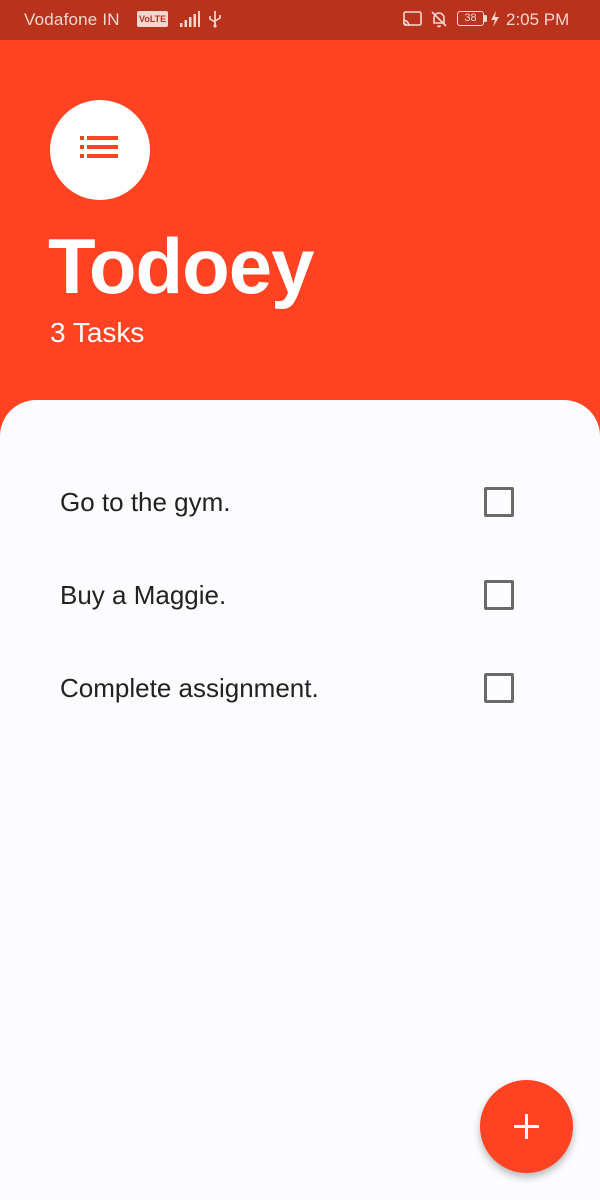  I want to click on carrier-name: Vodafone IN, so click(72, 19).